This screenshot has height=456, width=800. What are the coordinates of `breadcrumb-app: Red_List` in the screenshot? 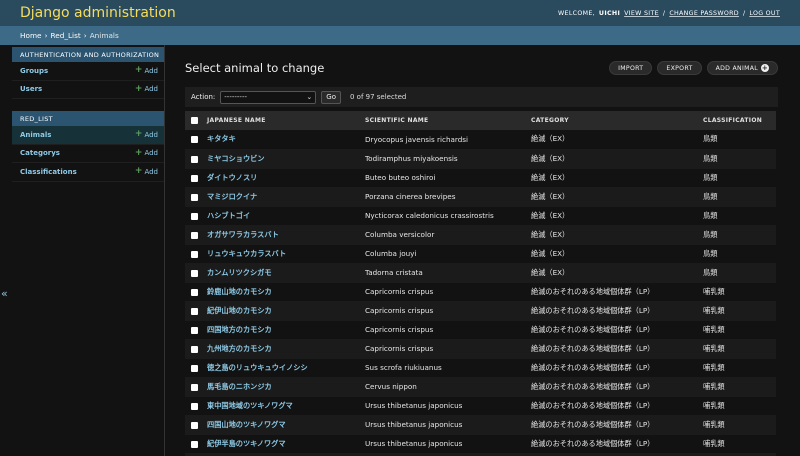 It's located at (65, 35).